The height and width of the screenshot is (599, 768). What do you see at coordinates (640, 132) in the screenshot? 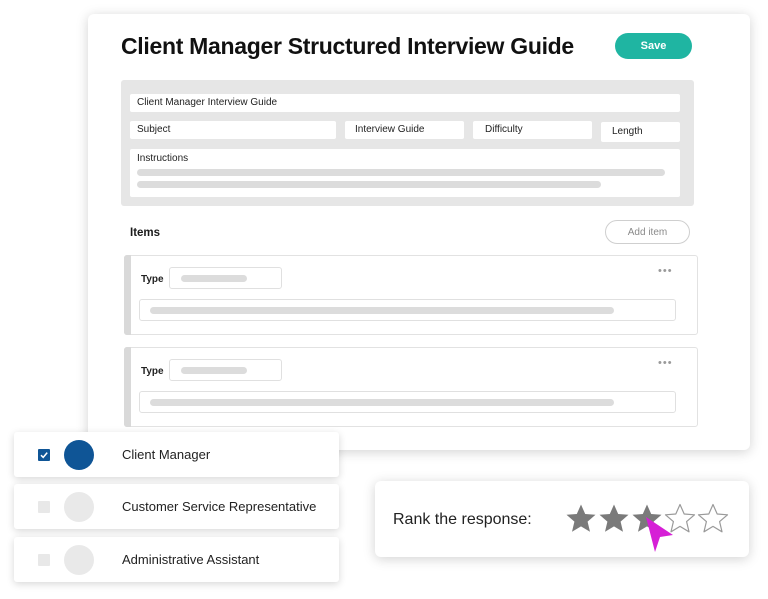
I see `length-field: Length` at bounding box center [640, 132].